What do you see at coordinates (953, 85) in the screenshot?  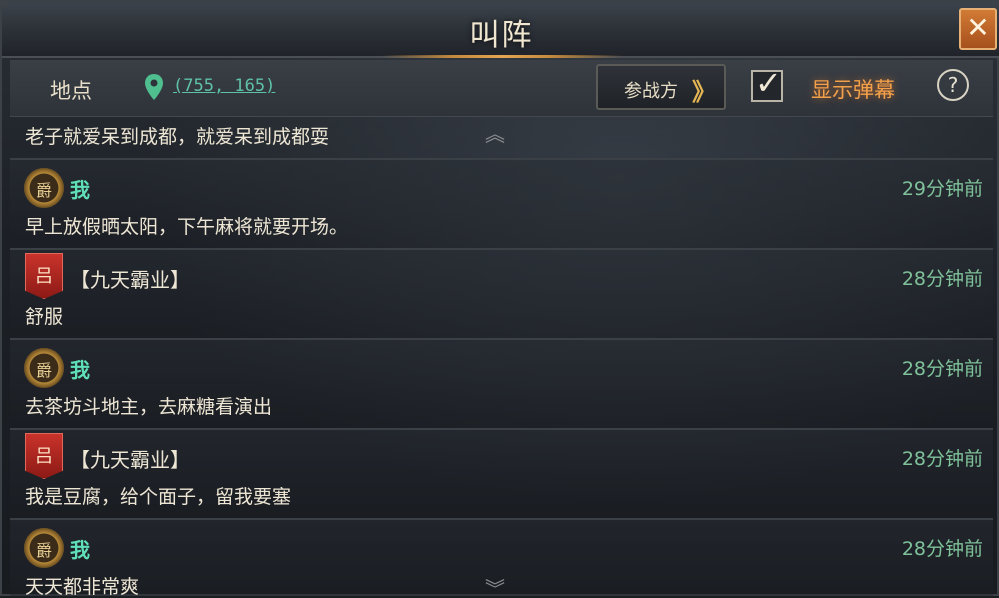 I see `help-button: ?` at bounding box center [953, 85].